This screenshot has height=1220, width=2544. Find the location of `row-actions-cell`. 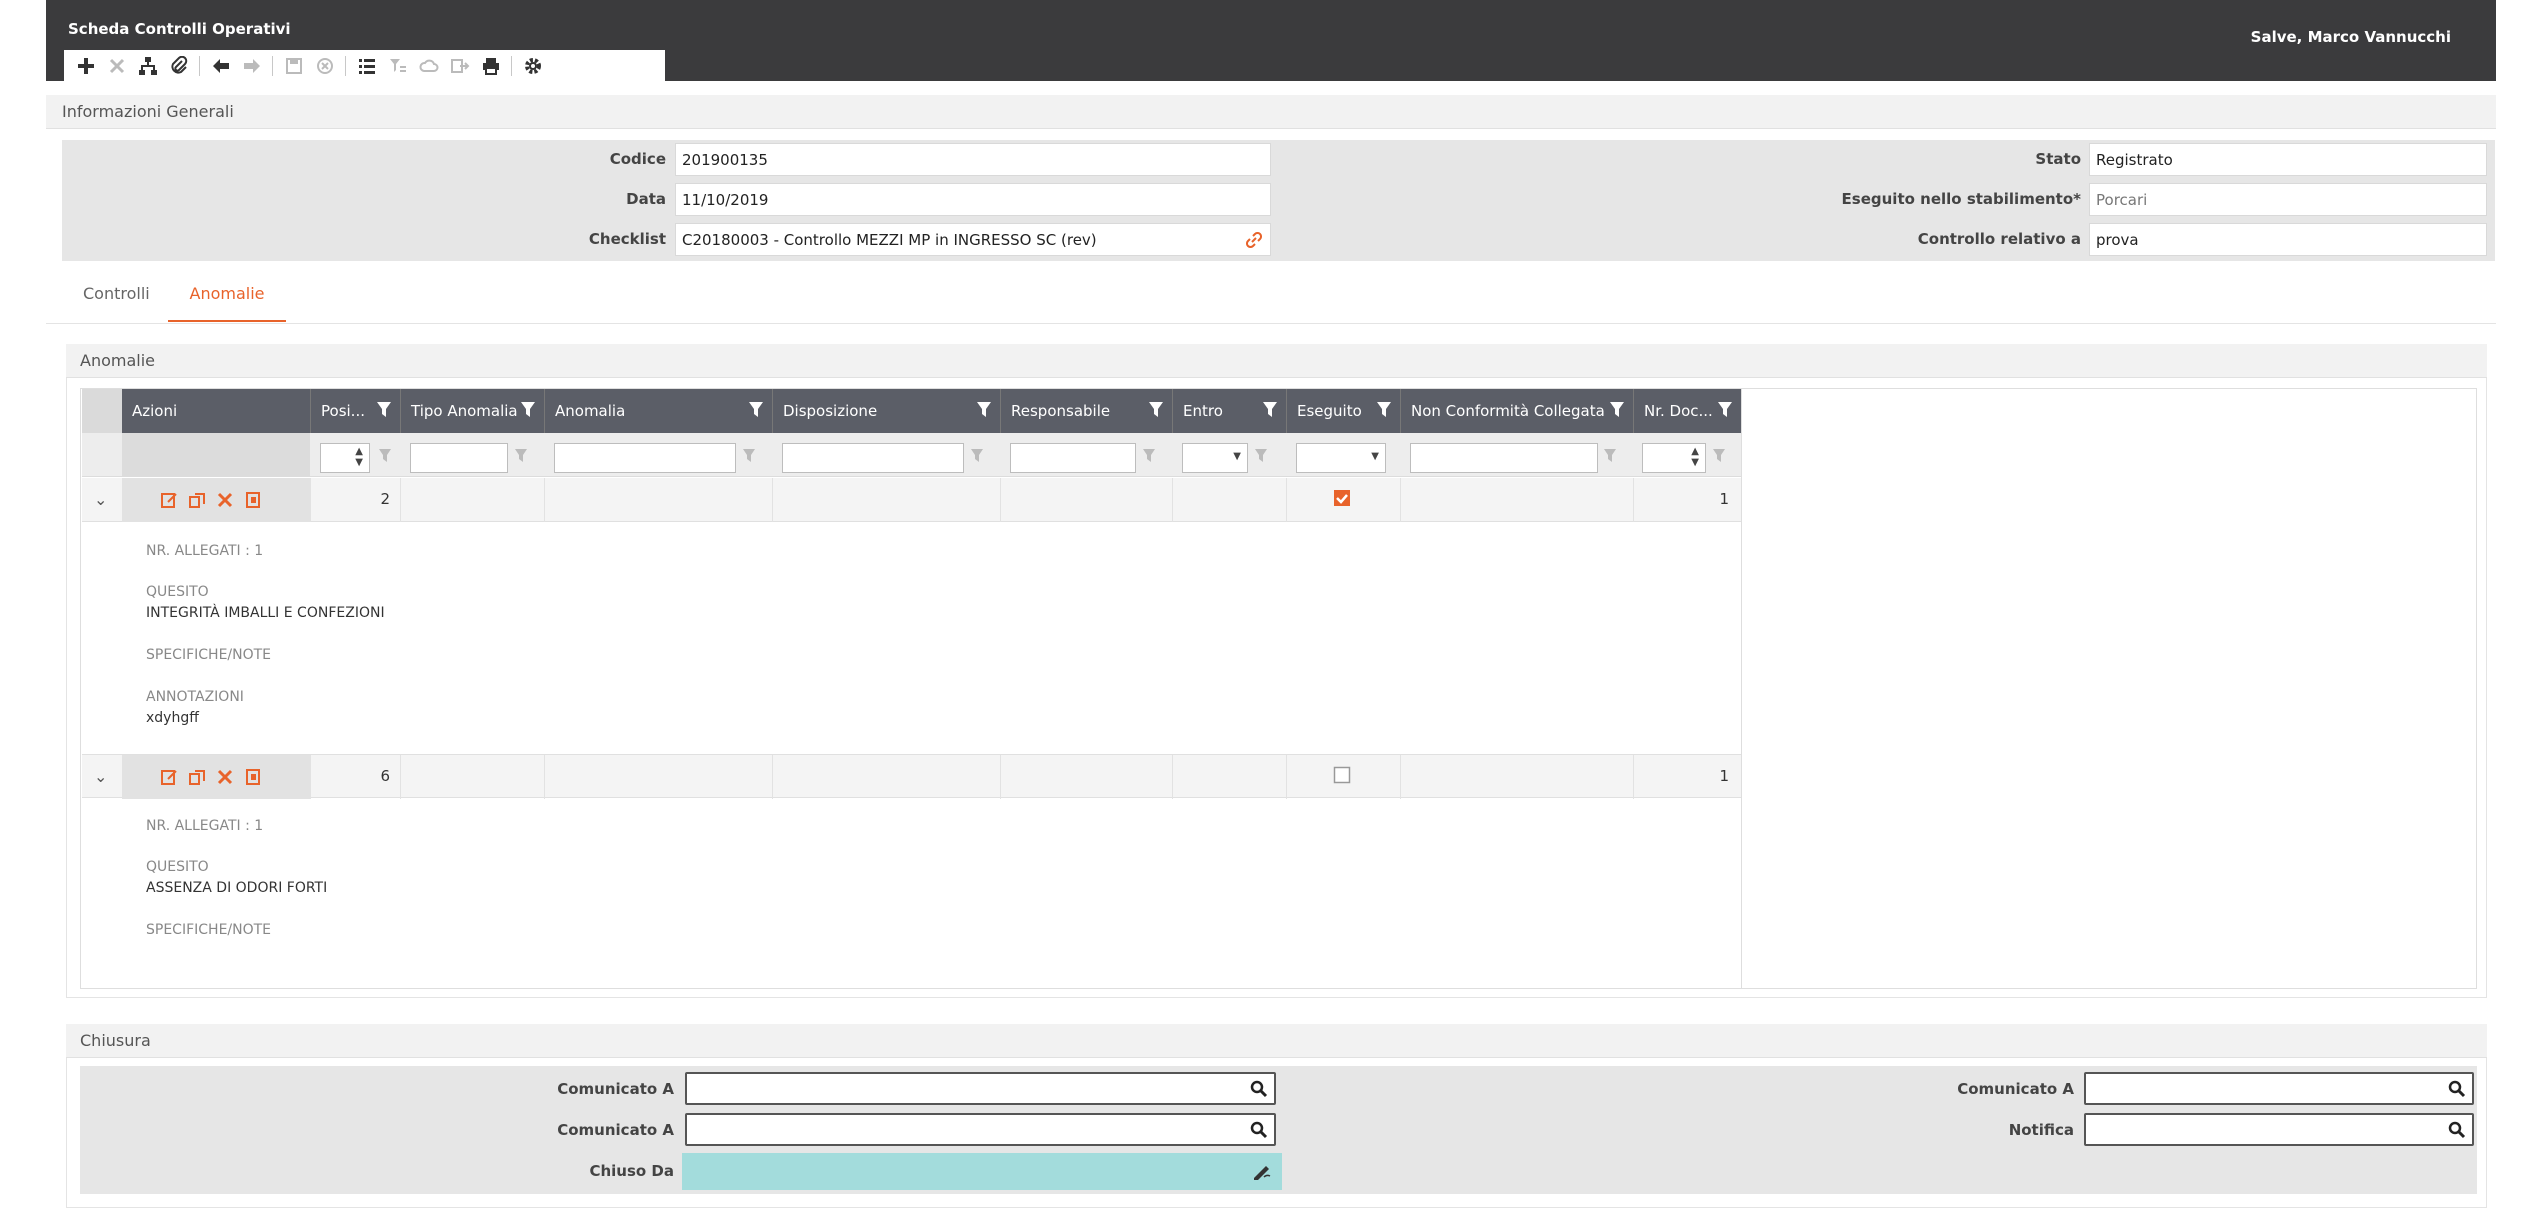

row-actions-cell is located at coordinates (216, 500).